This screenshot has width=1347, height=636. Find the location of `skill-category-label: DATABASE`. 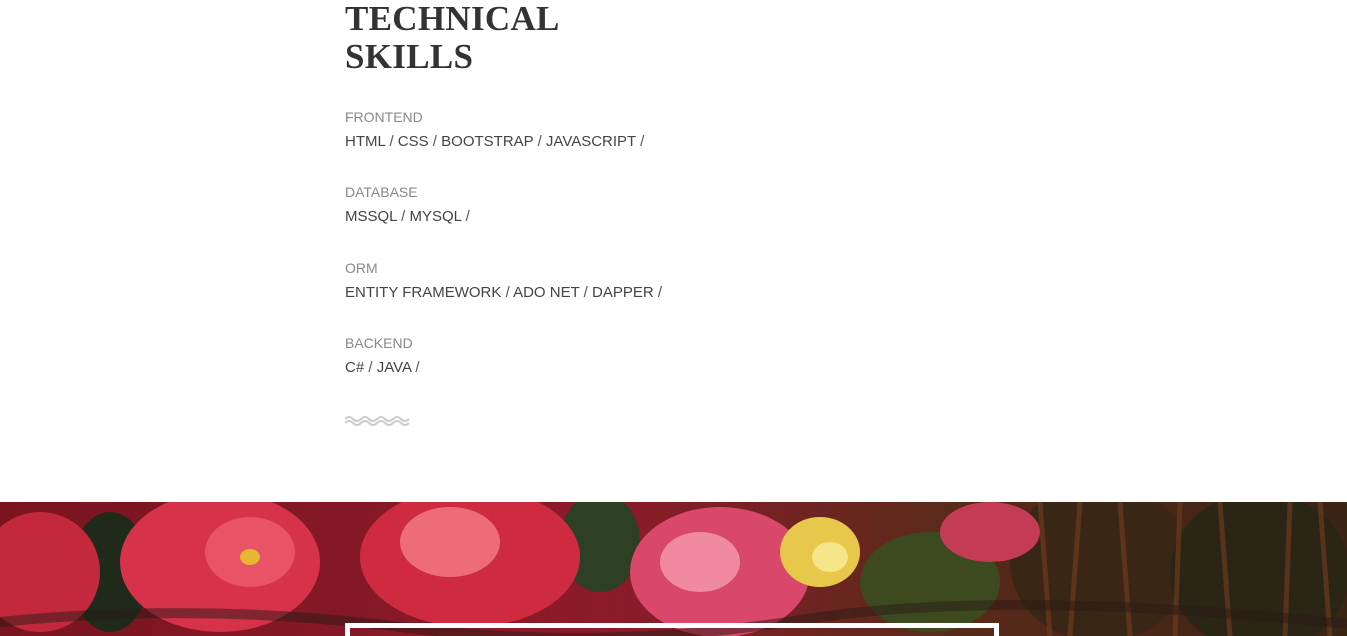

skill-category-label: DATABASE is located at coordinates (381, 192).